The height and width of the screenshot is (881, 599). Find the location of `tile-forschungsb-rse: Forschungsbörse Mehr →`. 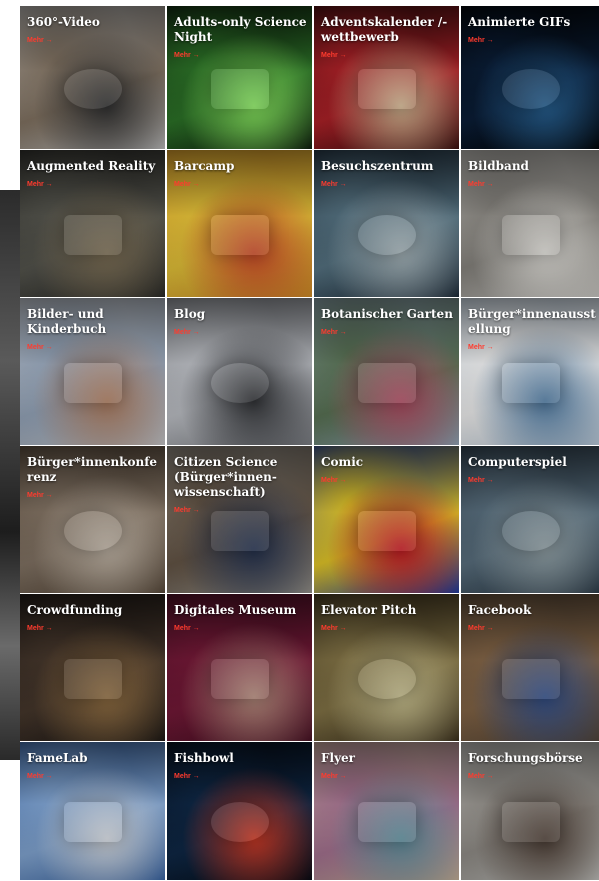

tile-forschungsb-rse: Forschungsbörse Mehr → is located at coordinates (530, 811).